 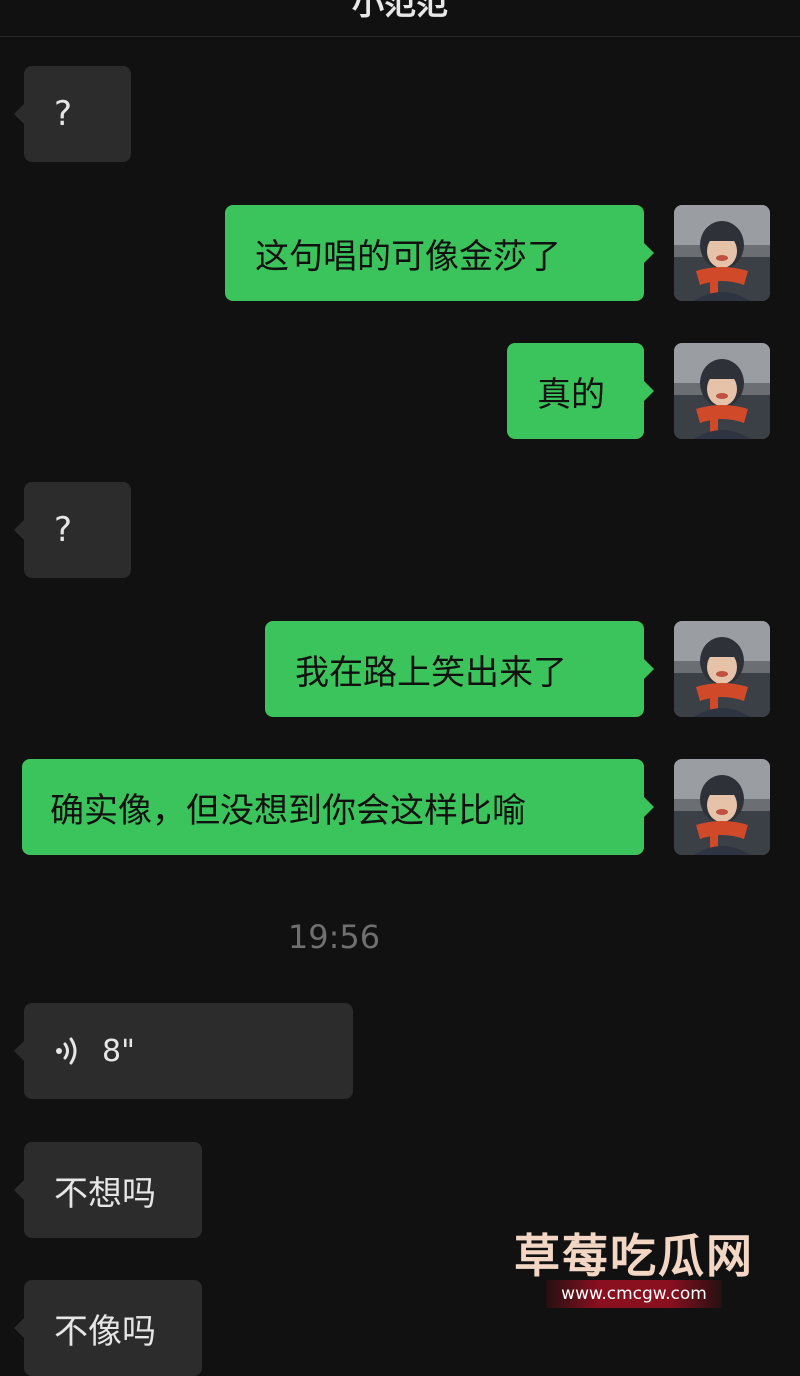 What do you see at coordinates (634, 1256) in the screenshot?
I see `watermark-title: 草莓吃瓜网` at bounding box center [634, 1256].